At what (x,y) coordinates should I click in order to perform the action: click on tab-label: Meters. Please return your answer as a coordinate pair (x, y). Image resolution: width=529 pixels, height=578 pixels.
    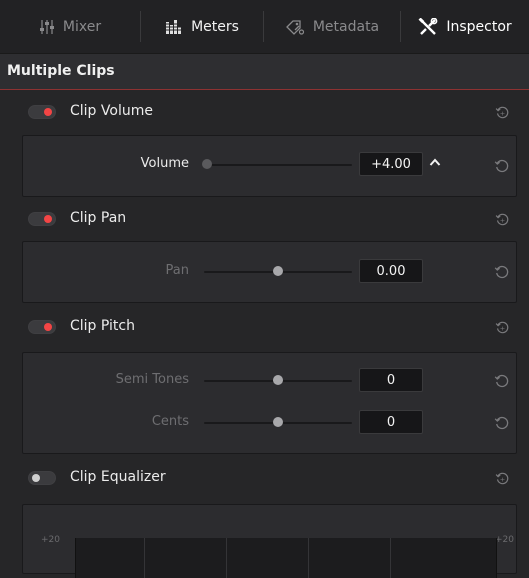
    Looking at the image, I should click on (215, 26).